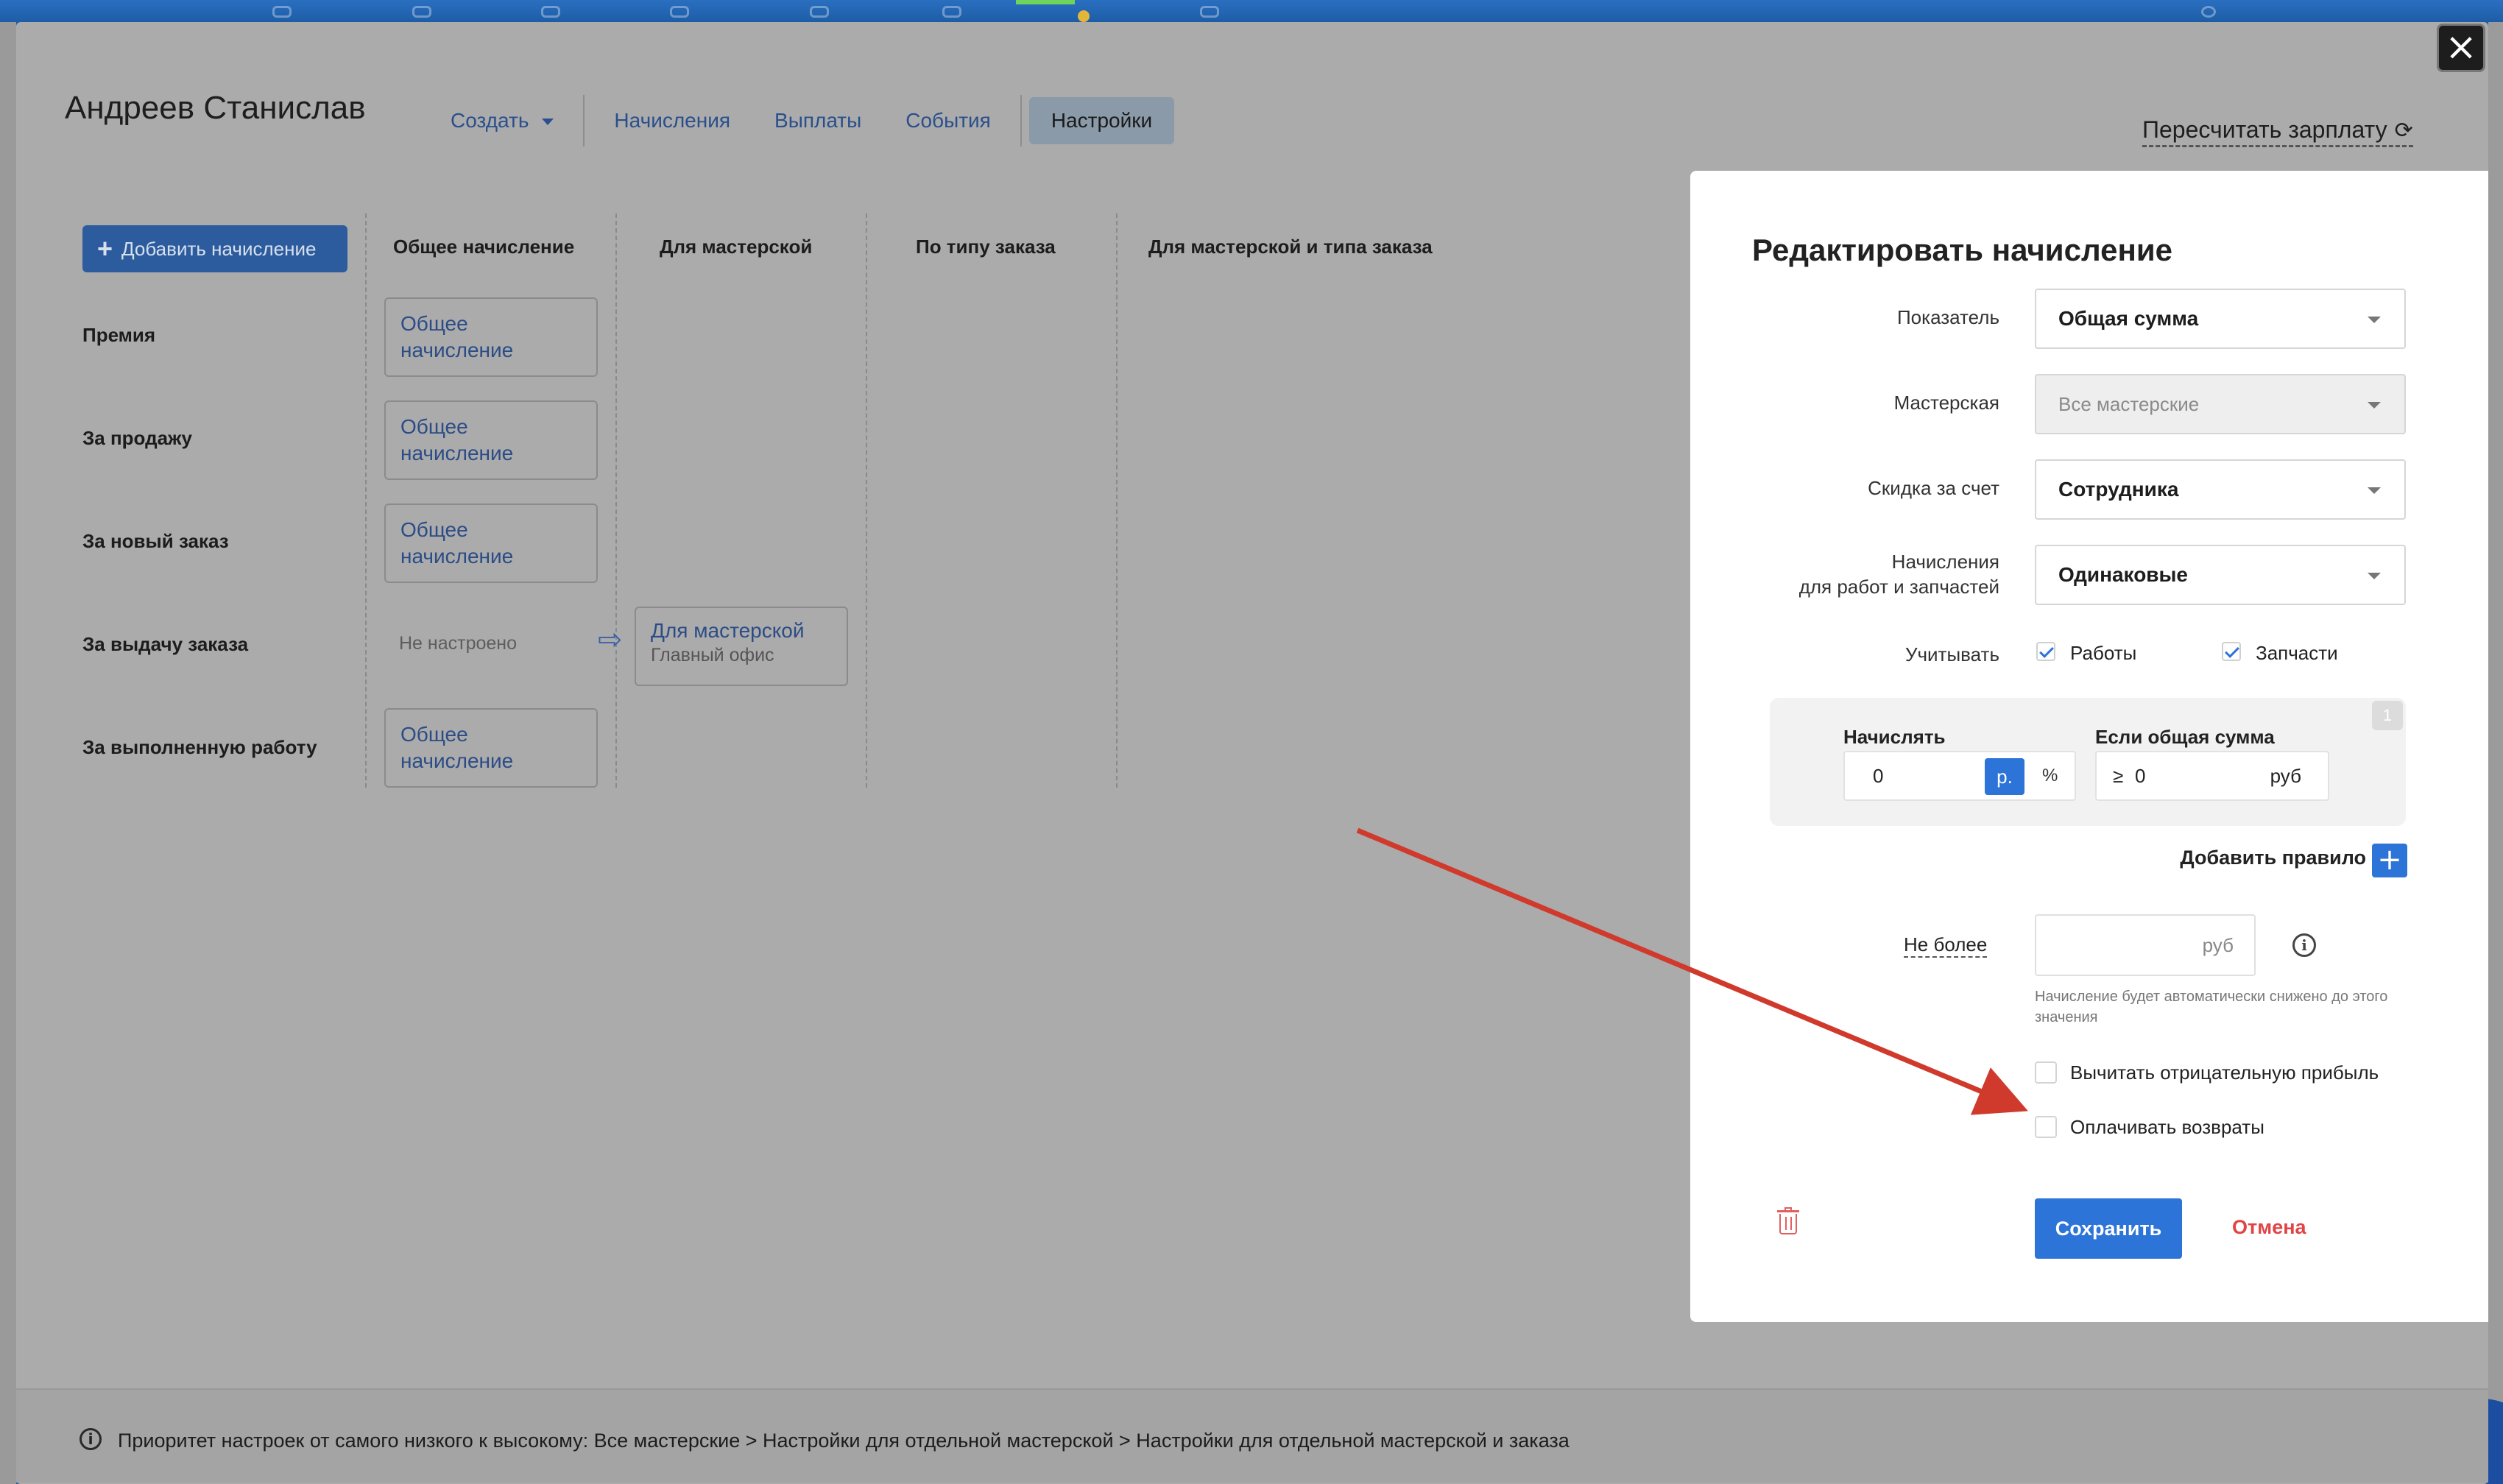 This screenshot has width=2503, height=1484. Describe the element at coordinates (2220, 575) in the screenshot. I see `accruals-for-select: Одинаковые` at that location.